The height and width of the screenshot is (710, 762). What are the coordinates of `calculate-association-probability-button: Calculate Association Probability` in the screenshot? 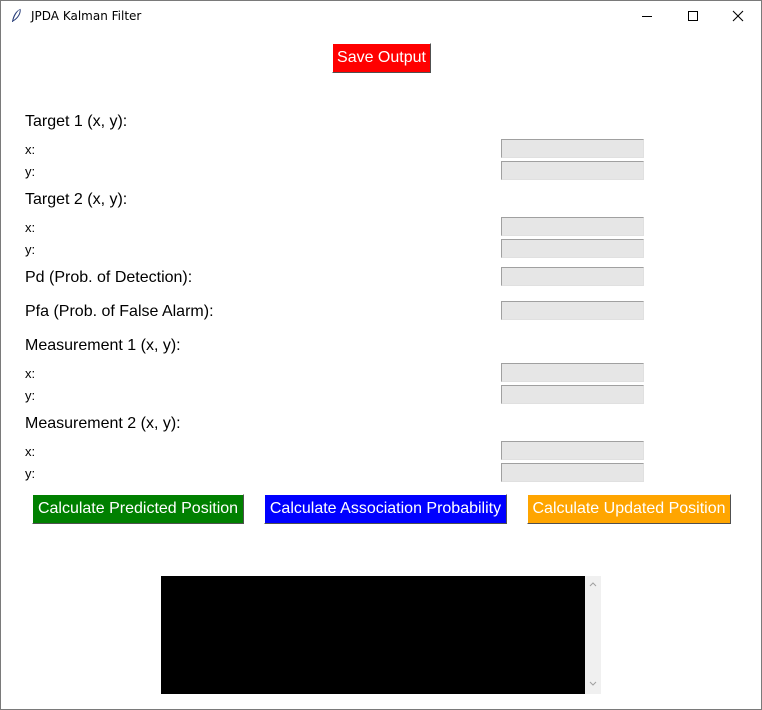 It's located at (385, 509).